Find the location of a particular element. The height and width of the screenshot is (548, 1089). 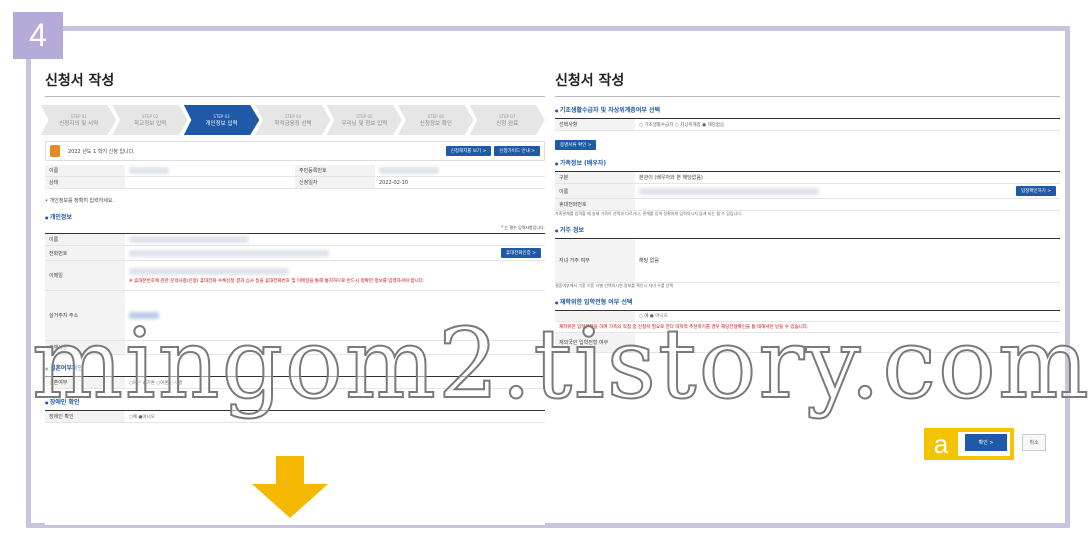

admission-label: 재외국민 입학전형 여부 is located at coordinates (595, 342).